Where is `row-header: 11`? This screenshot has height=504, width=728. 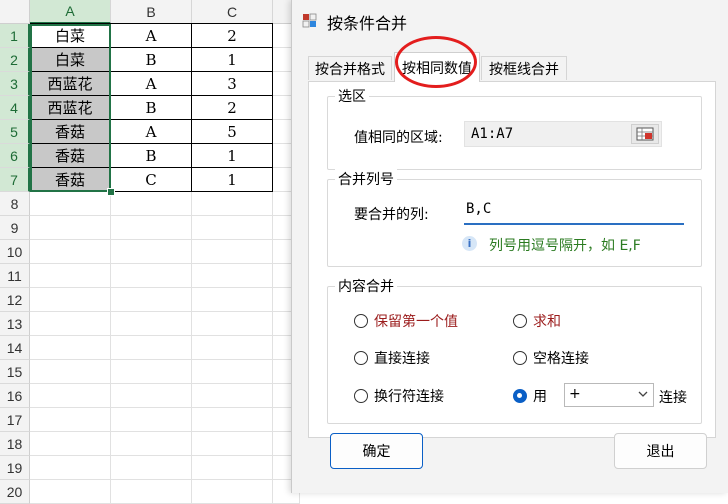
row-header: 11 is located at coordinates (15, 276).